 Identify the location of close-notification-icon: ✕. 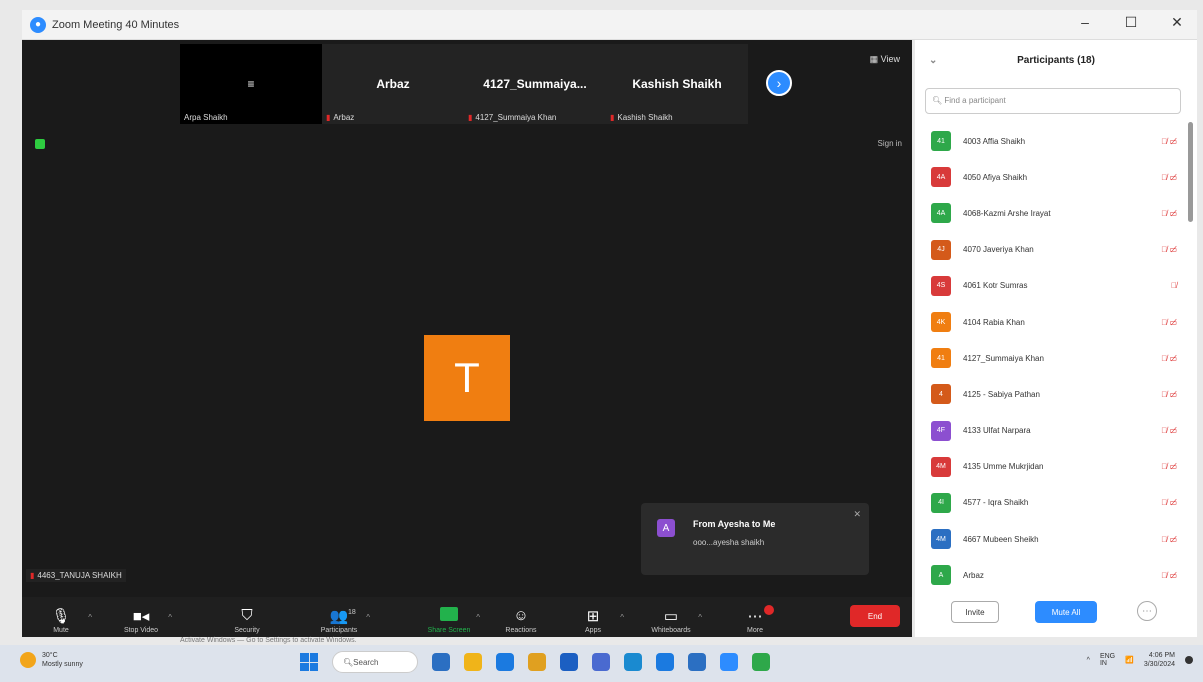
(857, 514).